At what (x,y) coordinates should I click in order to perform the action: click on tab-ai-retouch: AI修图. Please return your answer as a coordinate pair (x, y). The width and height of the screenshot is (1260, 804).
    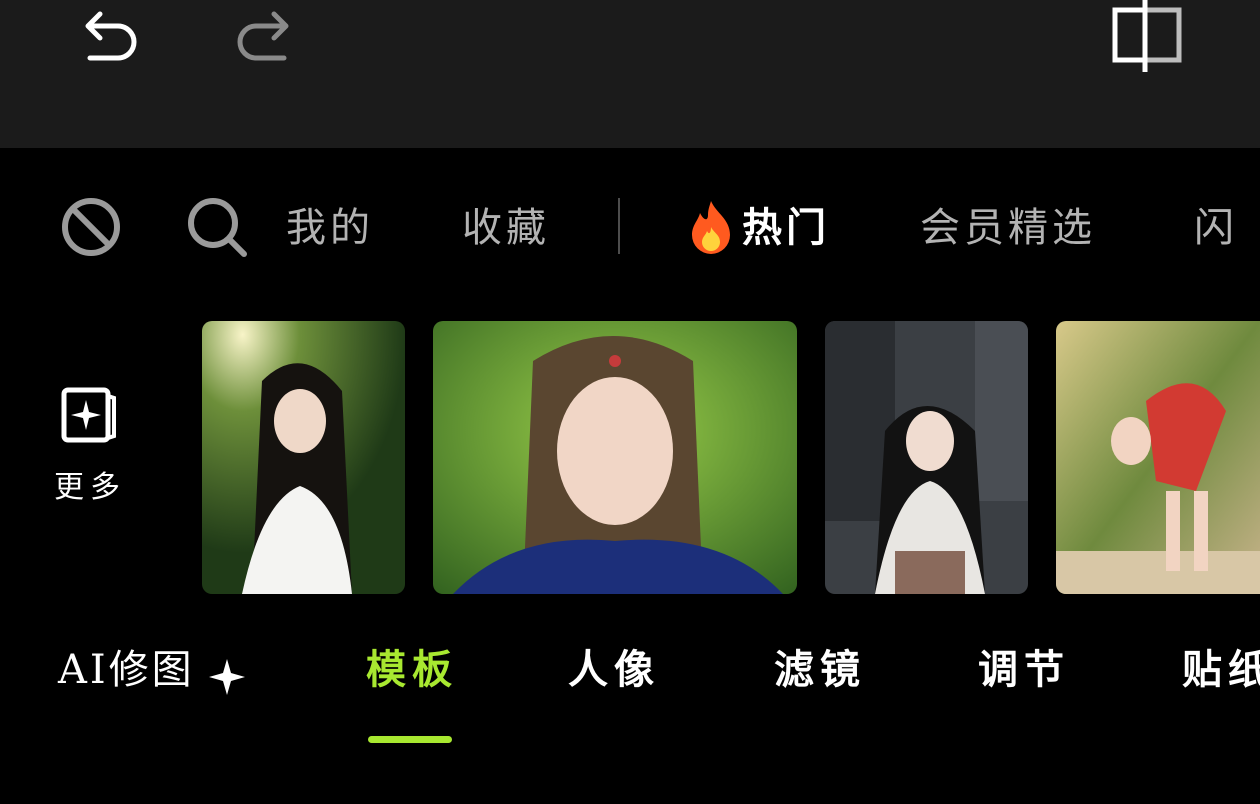
    Looking at the image, I should click on (152, 670).